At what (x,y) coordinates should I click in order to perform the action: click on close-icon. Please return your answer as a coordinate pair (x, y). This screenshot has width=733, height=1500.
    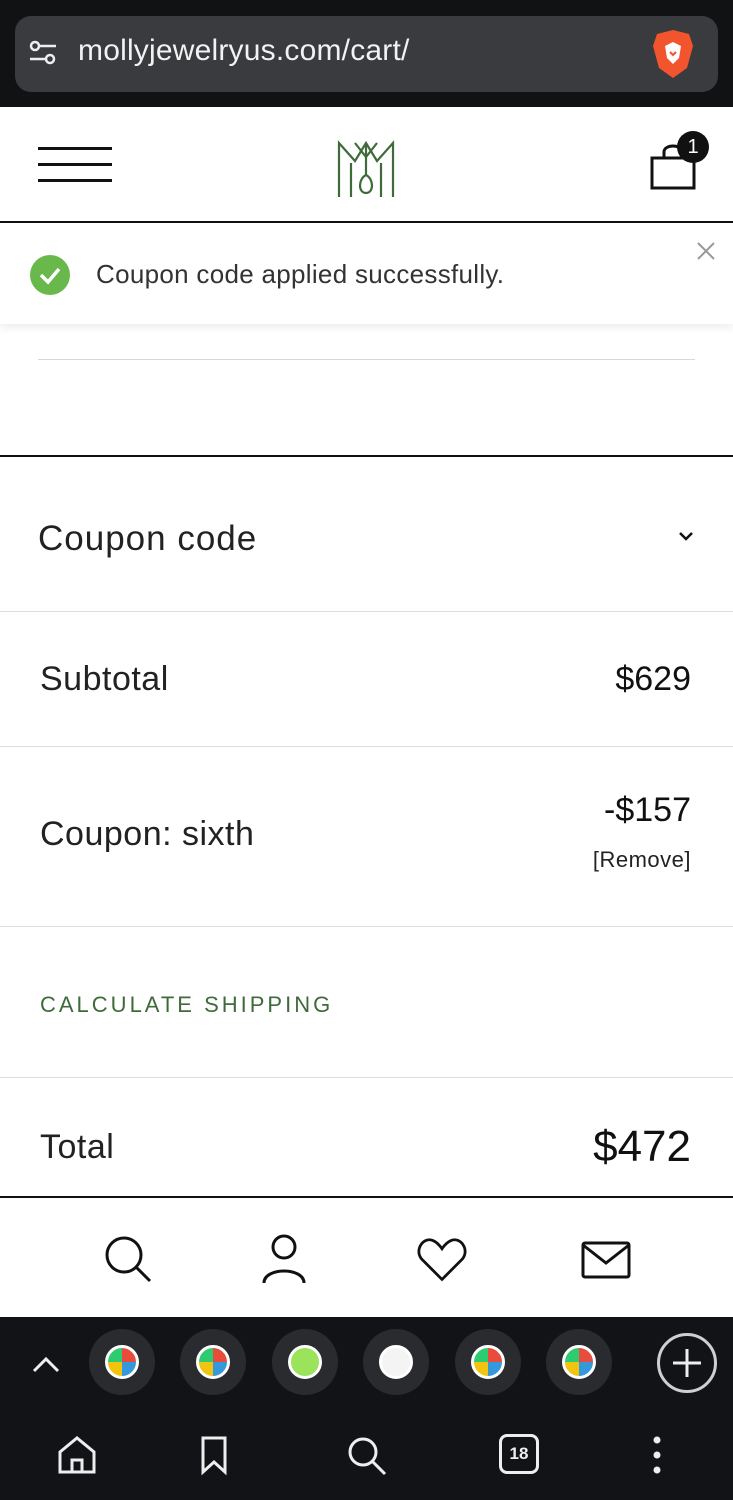
    Looking at the image, I should click on (706, 251).